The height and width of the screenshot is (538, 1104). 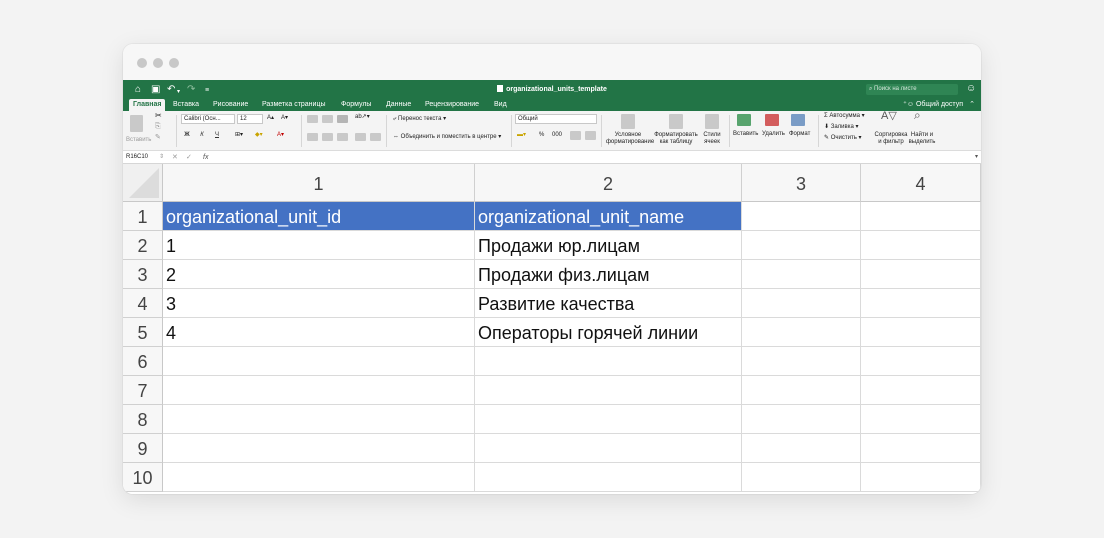 I want to click on currency-icon: ▬▾, so click(x=521, y=135).